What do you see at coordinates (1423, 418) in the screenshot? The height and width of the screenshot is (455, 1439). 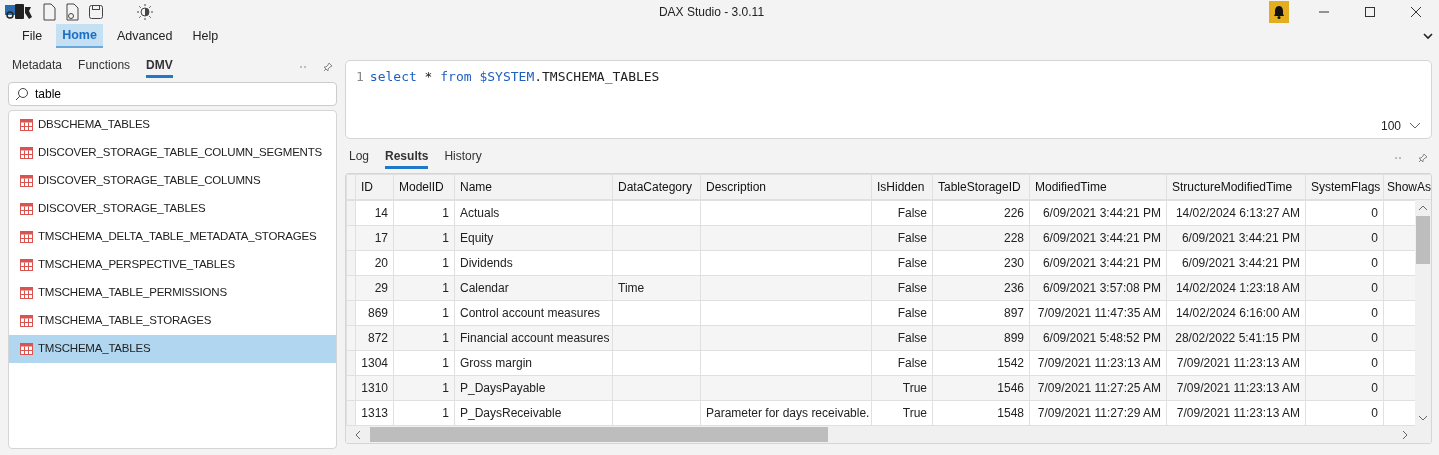 I see `scroll-down-icon` at bounding box center [1423, 418].